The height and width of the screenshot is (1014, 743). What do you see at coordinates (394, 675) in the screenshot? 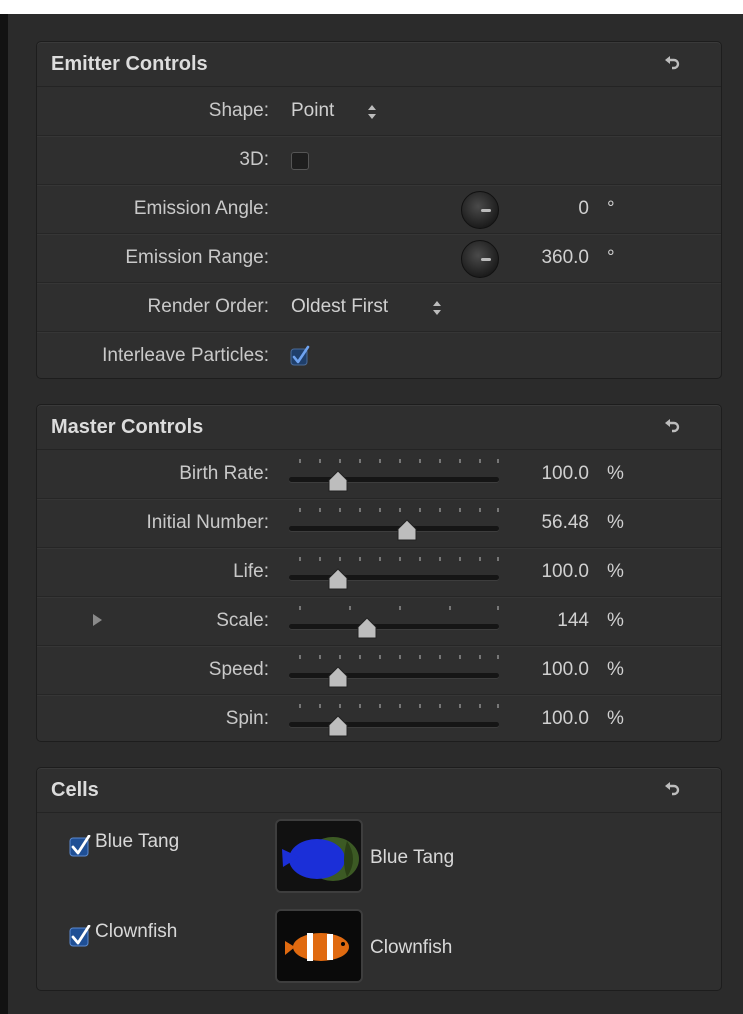
I see `speed-slider` at bounding box center [394, 675].